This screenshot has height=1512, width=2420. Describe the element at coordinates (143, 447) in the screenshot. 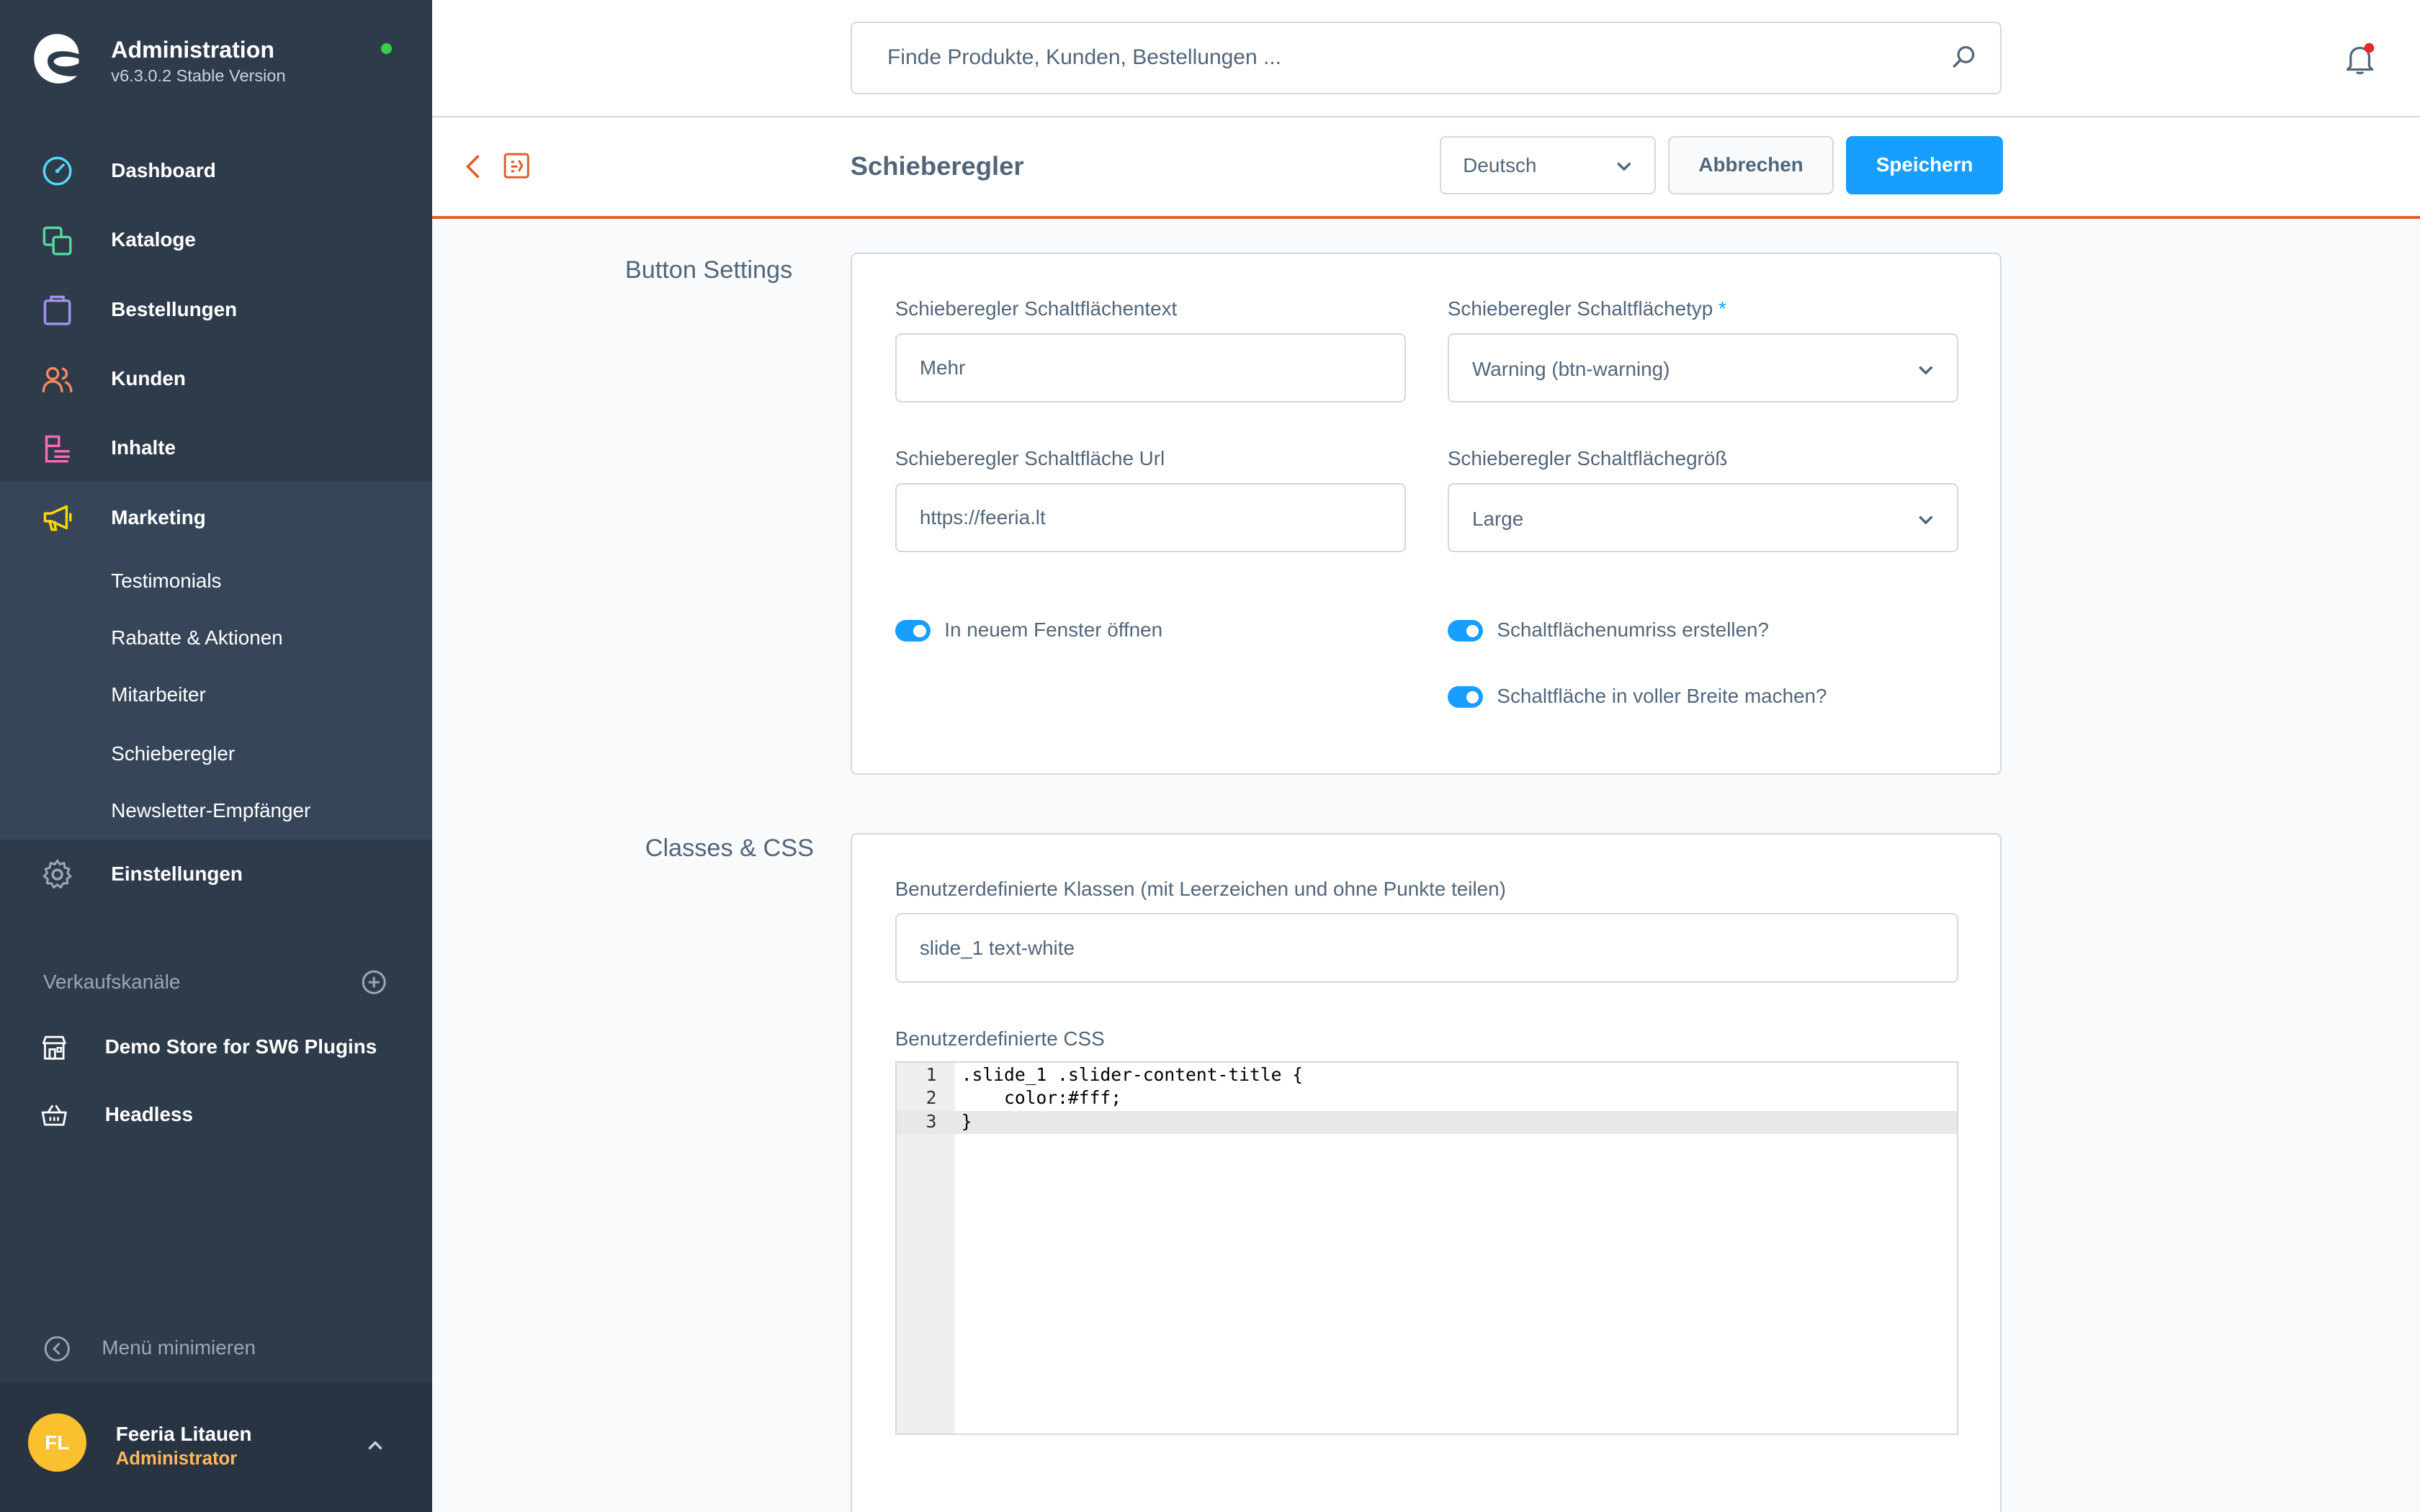

I see `sidebar-item-label: Inhalte` at that location.